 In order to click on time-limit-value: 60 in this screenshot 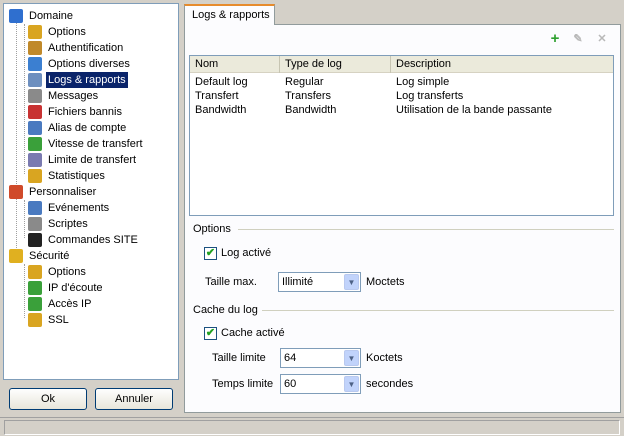, I will do `click(290, 384)`.